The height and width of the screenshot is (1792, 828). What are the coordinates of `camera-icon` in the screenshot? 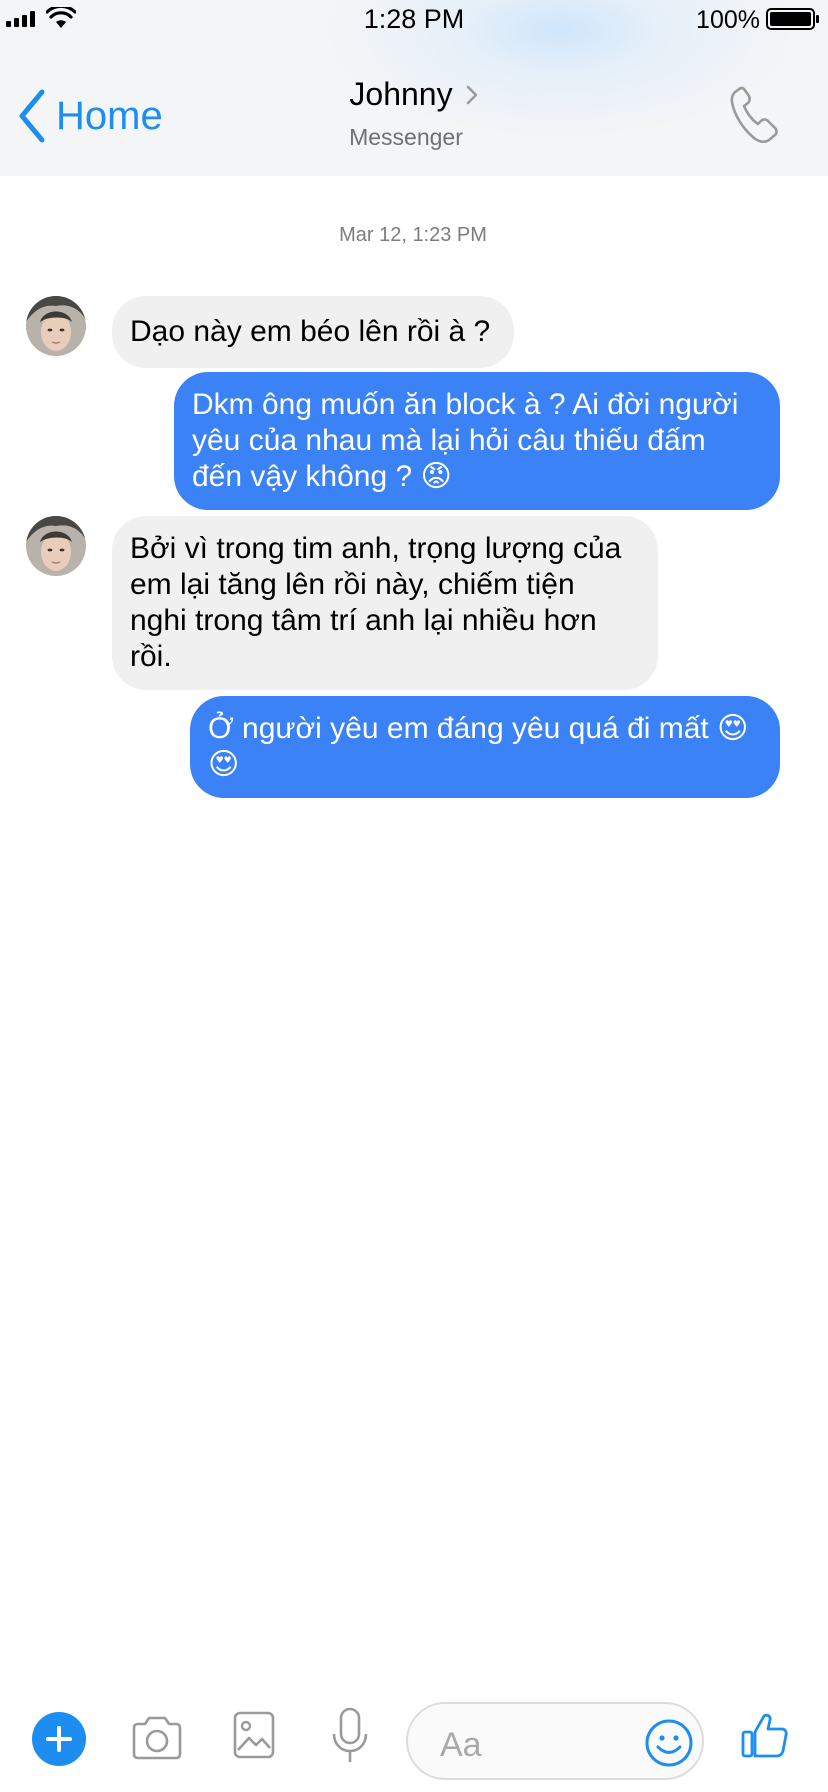 It's located at (157, 1738).